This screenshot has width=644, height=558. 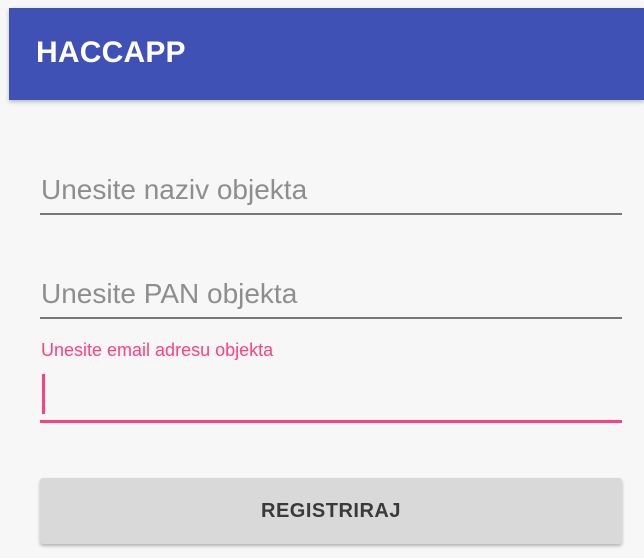 I want to click on email-input, so click(x=331, y=392).